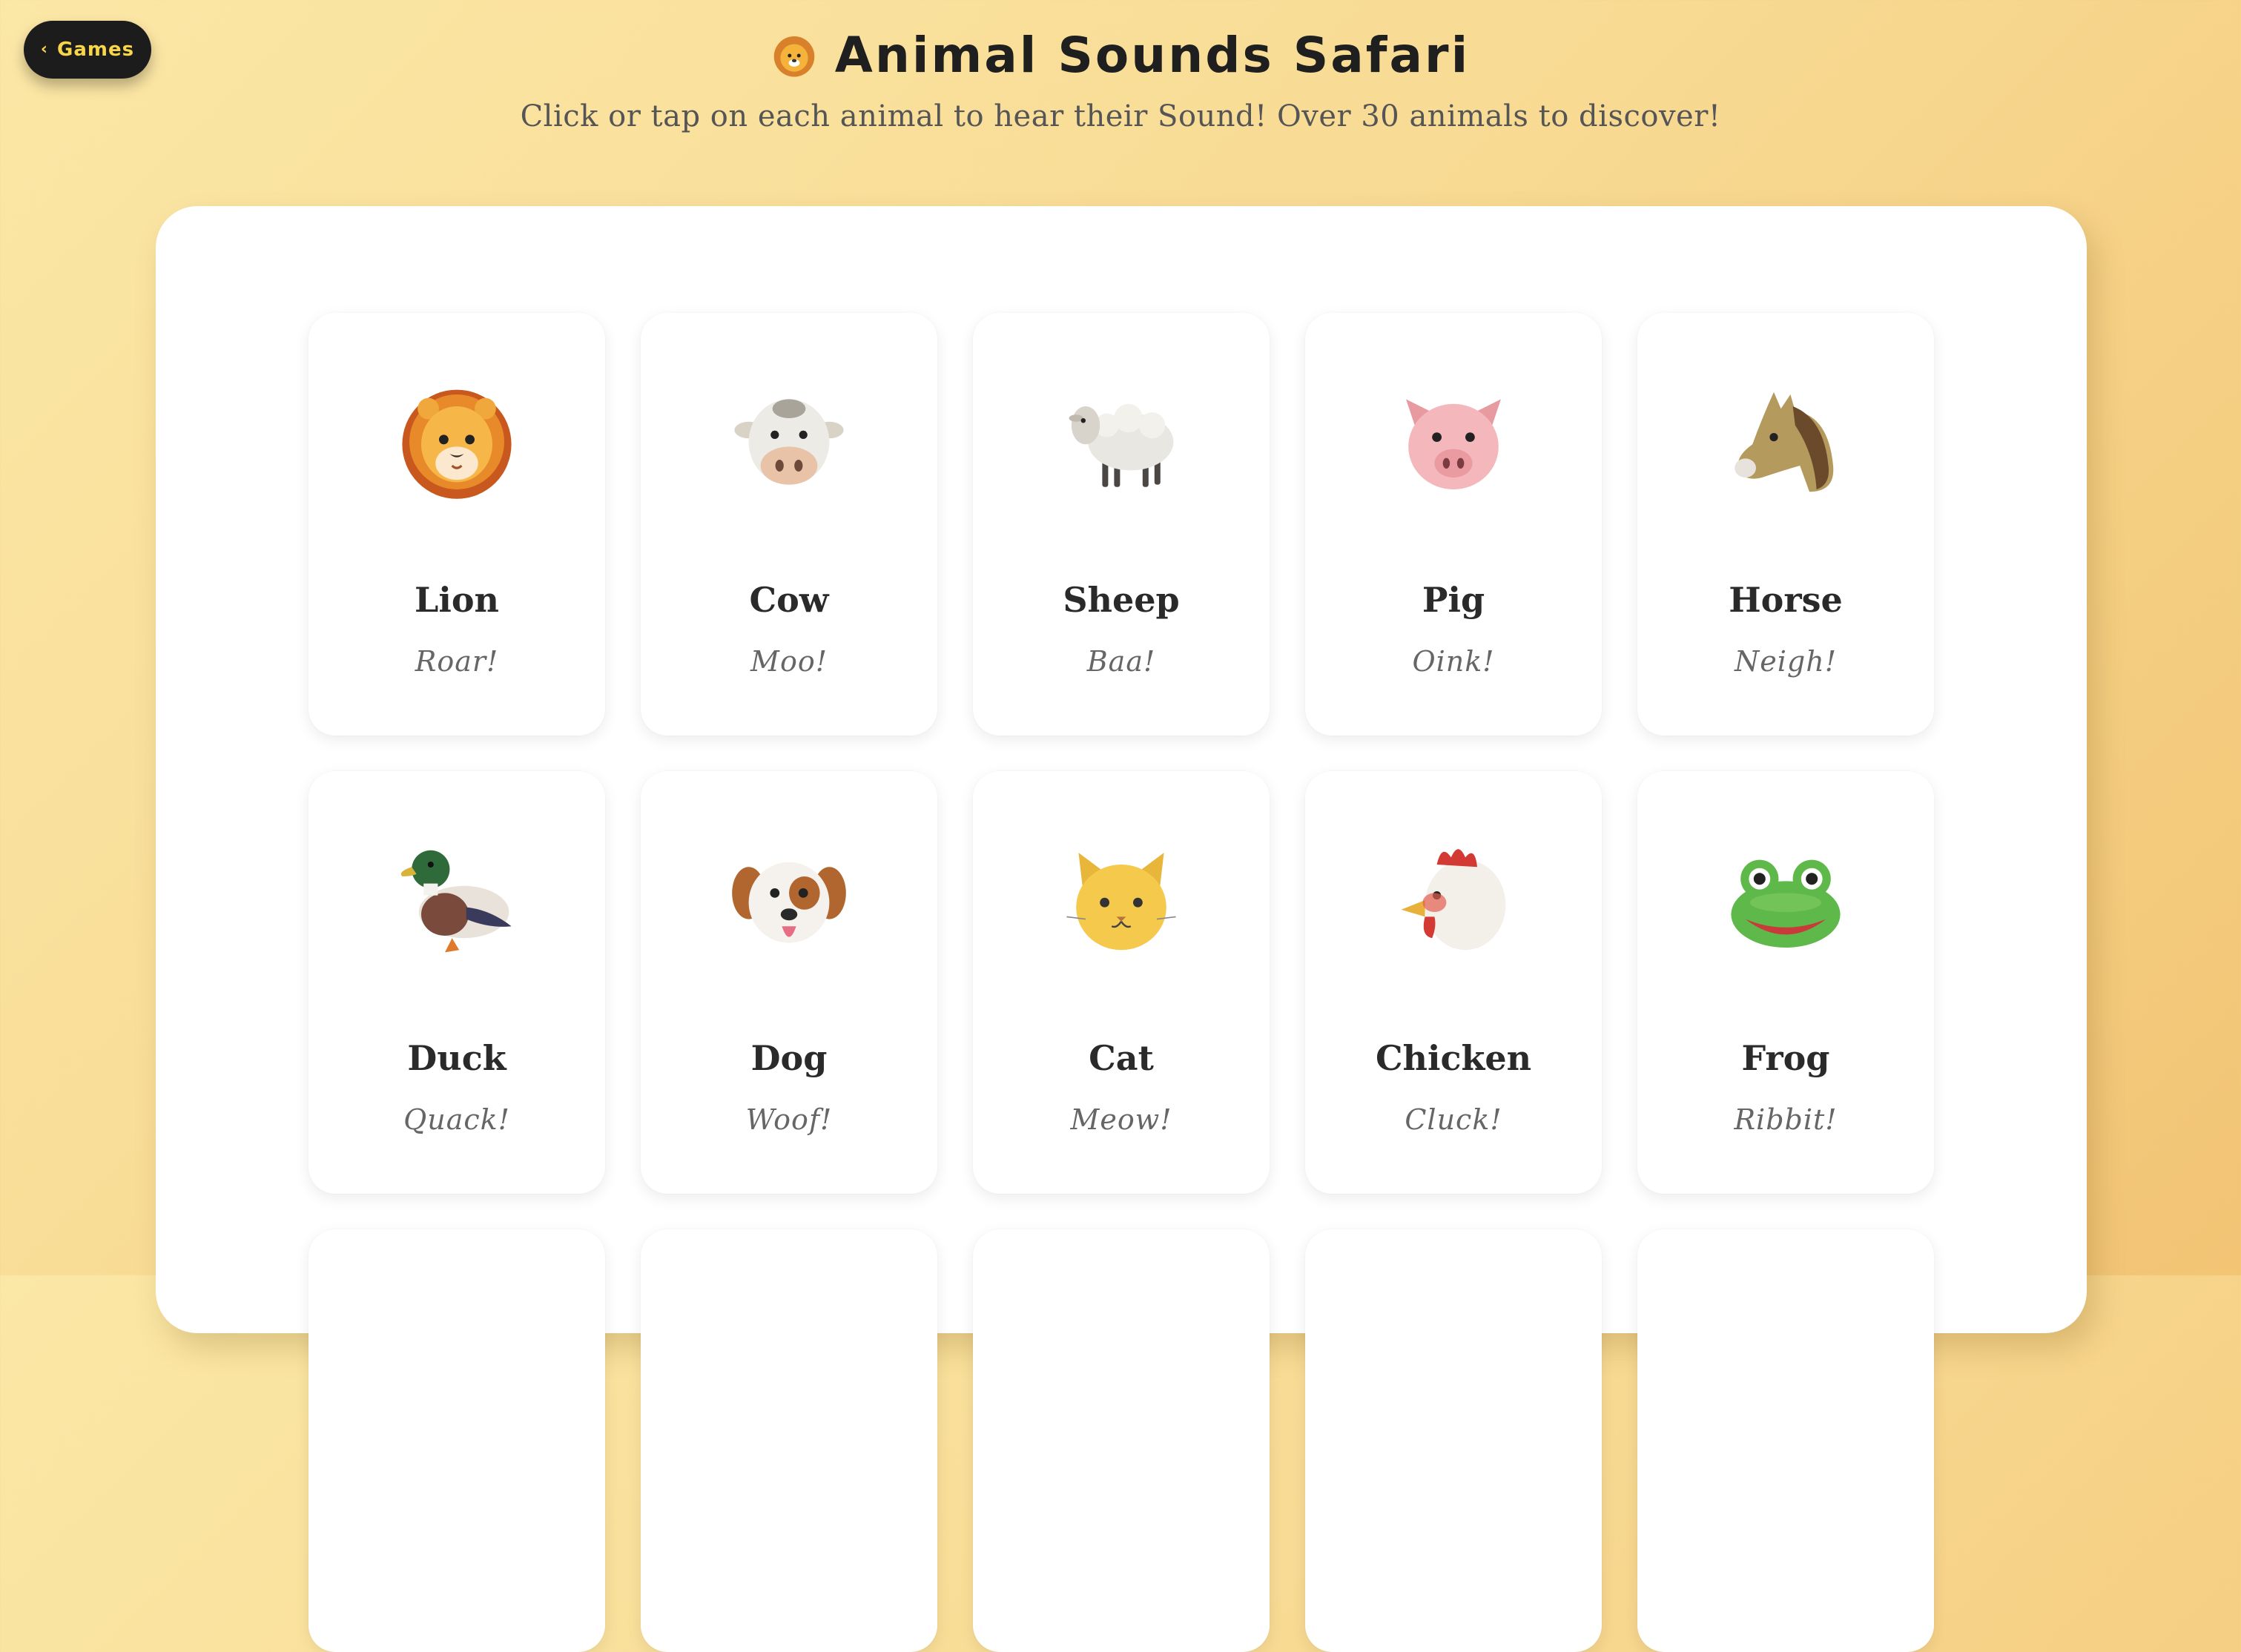 This screenshot has width=2241, height=1652. What do you see at coordinates (1453, 1058) in the screenshot?
I see `animal-name: Chicken` at bounding box center [1453, 1058].